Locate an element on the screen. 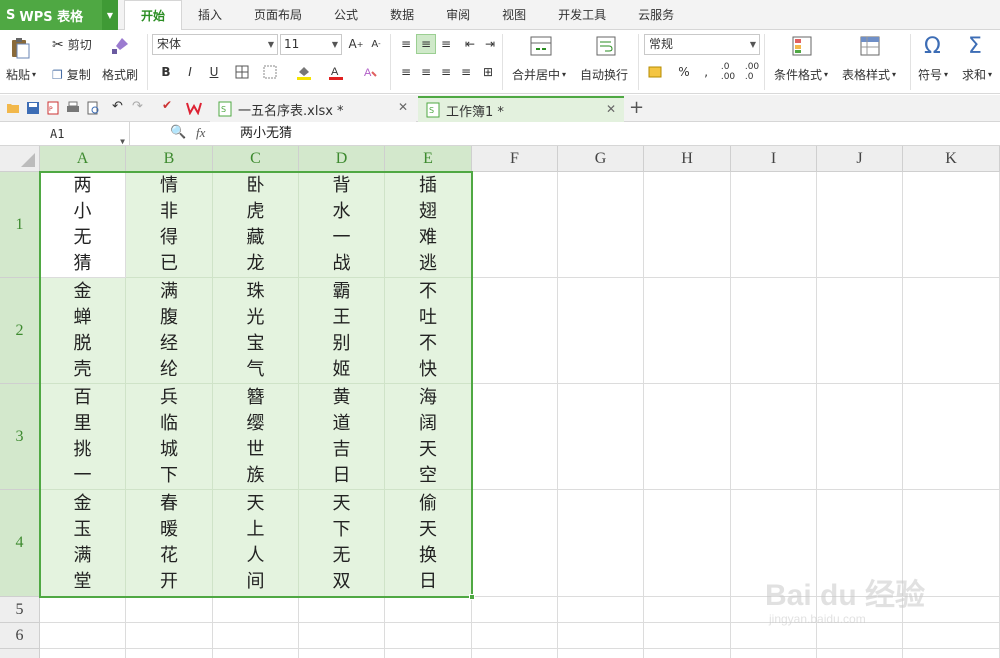 The image size is (1000, 658). doc-tab-inactive: S 一五名序表.xlsx * ✕ is located at coordinates (313, 109).